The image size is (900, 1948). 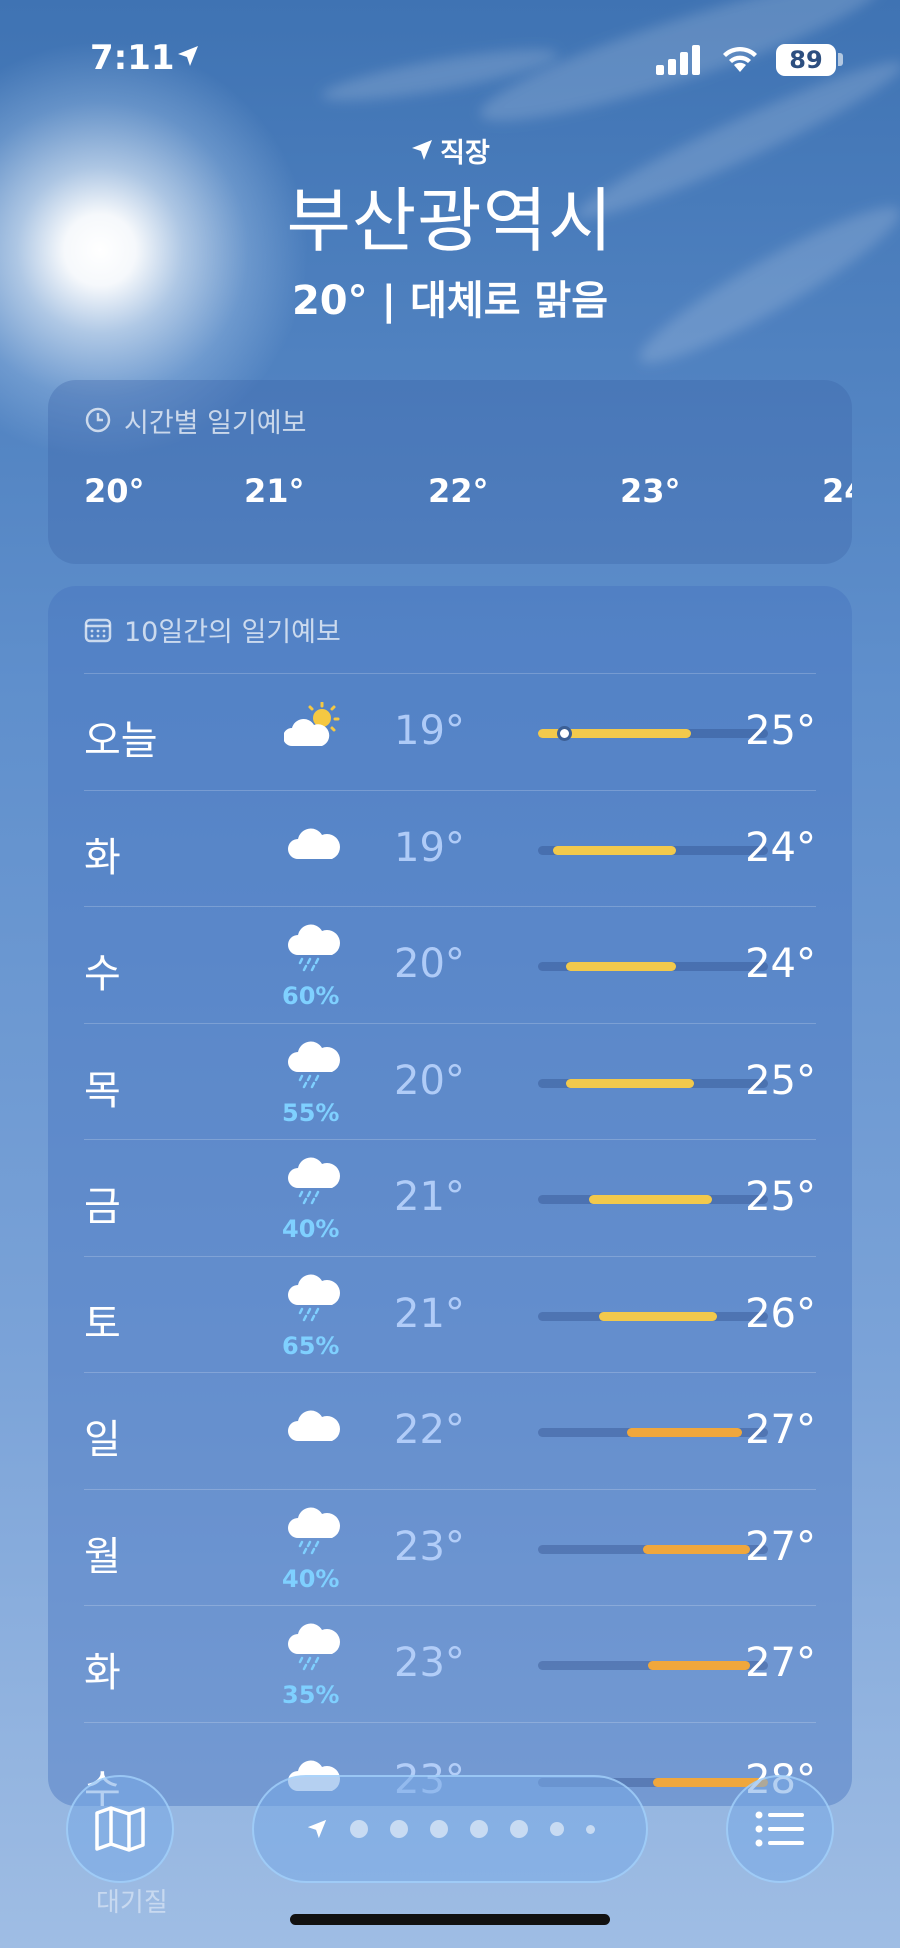 I want to click on hourly-temps: 20° 21° 22° 23° 24, so click(x=450, y=505).